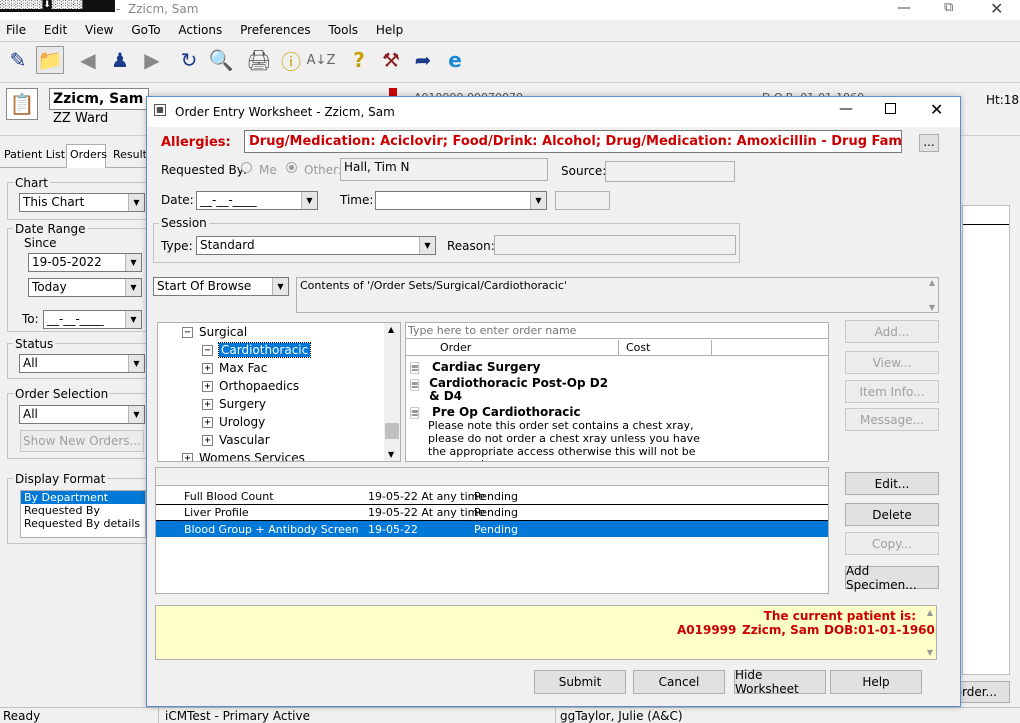 The height and width of the screenshot is (723, 1020). I want to click on dialog-maximize-icon, so click(890, 108).